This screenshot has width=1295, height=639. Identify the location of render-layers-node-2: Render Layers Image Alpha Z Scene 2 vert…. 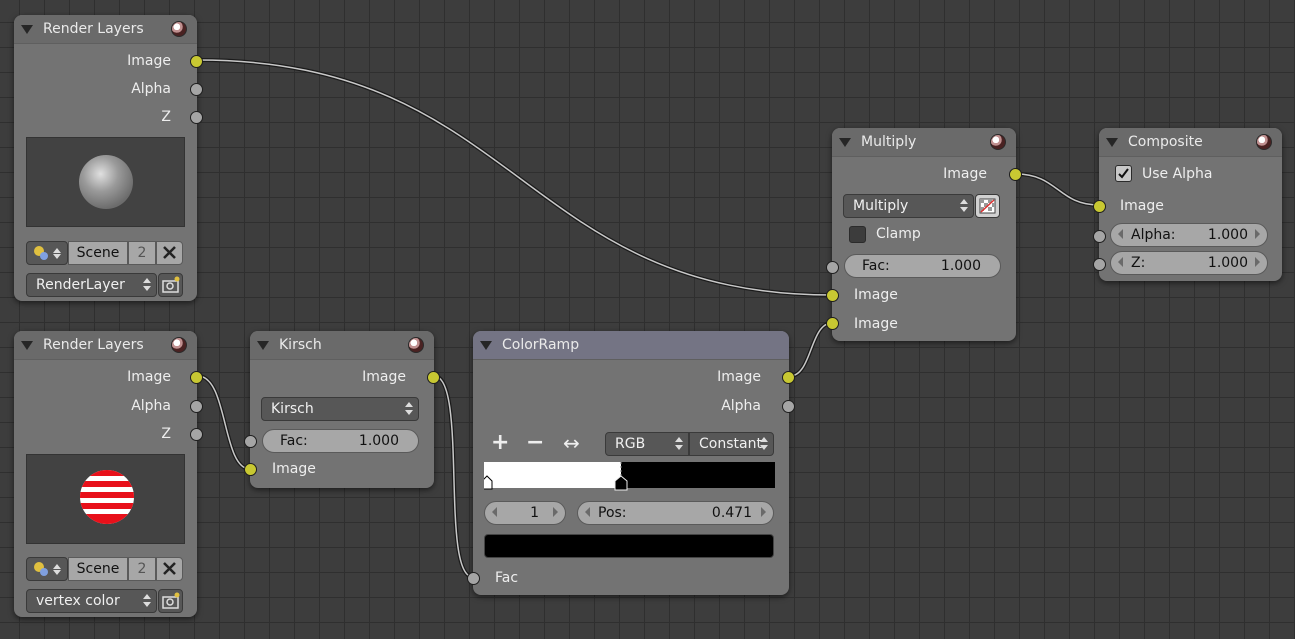
(108, 474).